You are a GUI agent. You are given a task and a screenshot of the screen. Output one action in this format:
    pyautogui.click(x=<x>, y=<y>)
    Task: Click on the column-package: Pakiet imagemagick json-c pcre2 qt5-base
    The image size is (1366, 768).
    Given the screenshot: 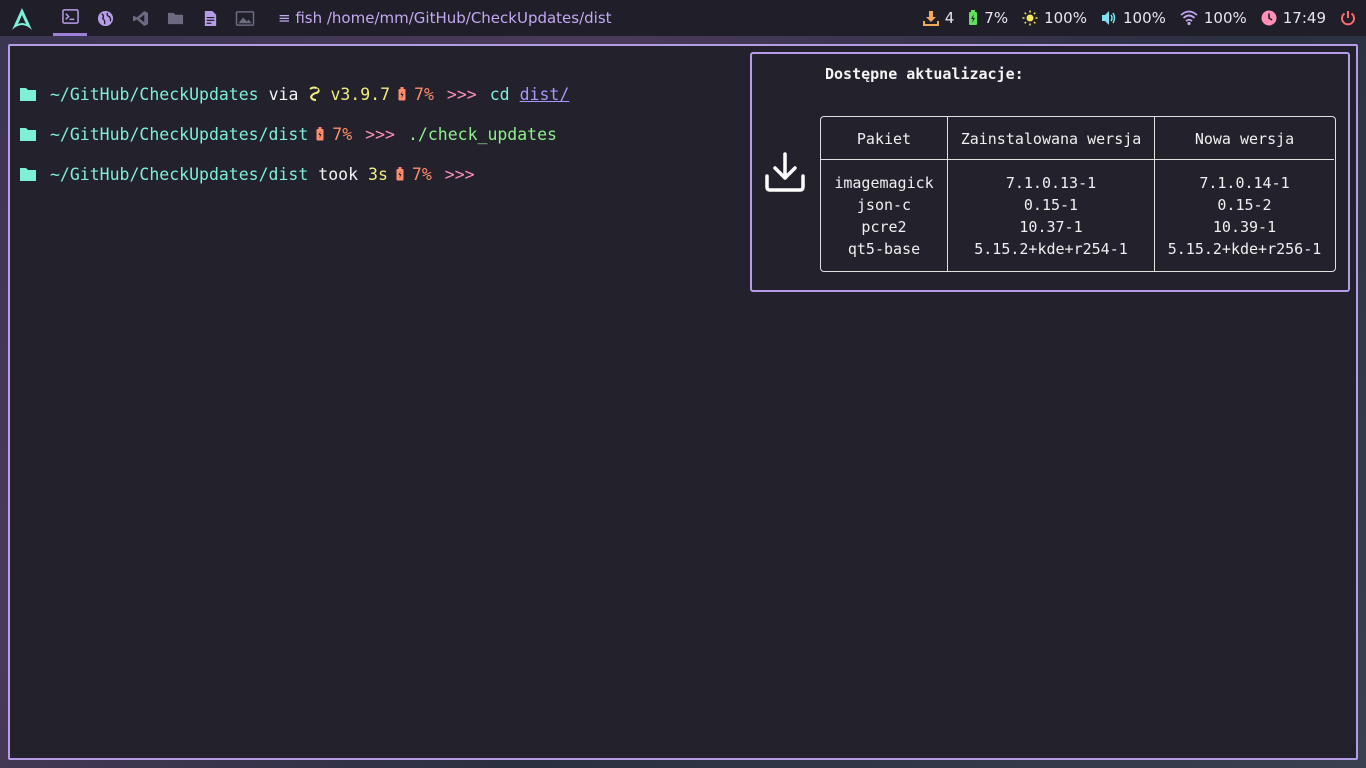 What is the action you would take?
    pyautogui.click(x=884, y=194)
    